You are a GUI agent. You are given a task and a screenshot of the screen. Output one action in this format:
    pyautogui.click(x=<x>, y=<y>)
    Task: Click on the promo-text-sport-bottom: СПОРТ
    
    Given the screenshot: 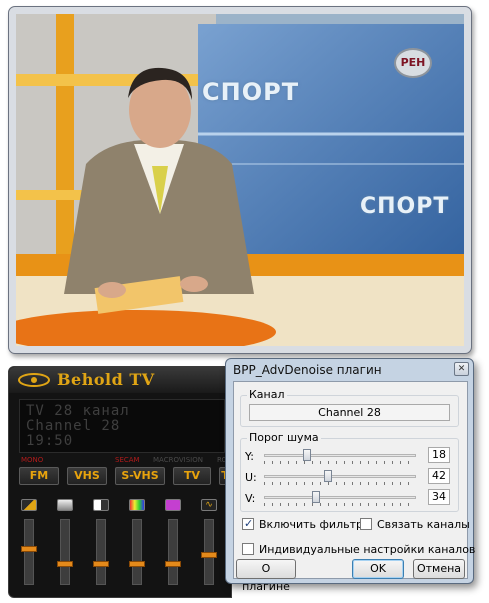 What is the action you would take?
    pyautogui.click(x=405, y=206)
    